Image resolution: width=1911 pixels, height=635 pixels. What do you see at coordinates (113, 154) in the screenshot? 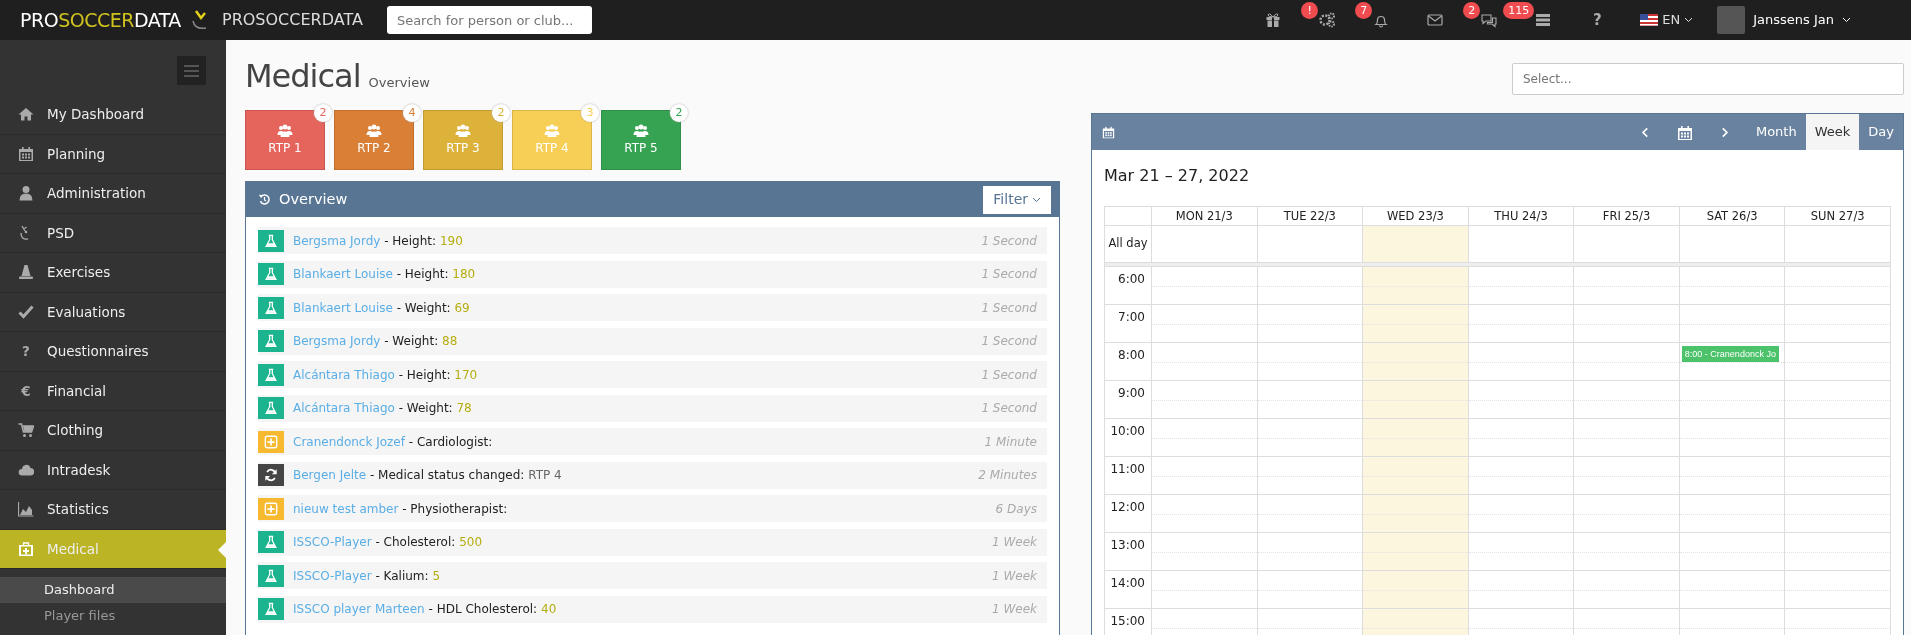
I see `sidebar-item: Planning` at bounding box center [113, 154].